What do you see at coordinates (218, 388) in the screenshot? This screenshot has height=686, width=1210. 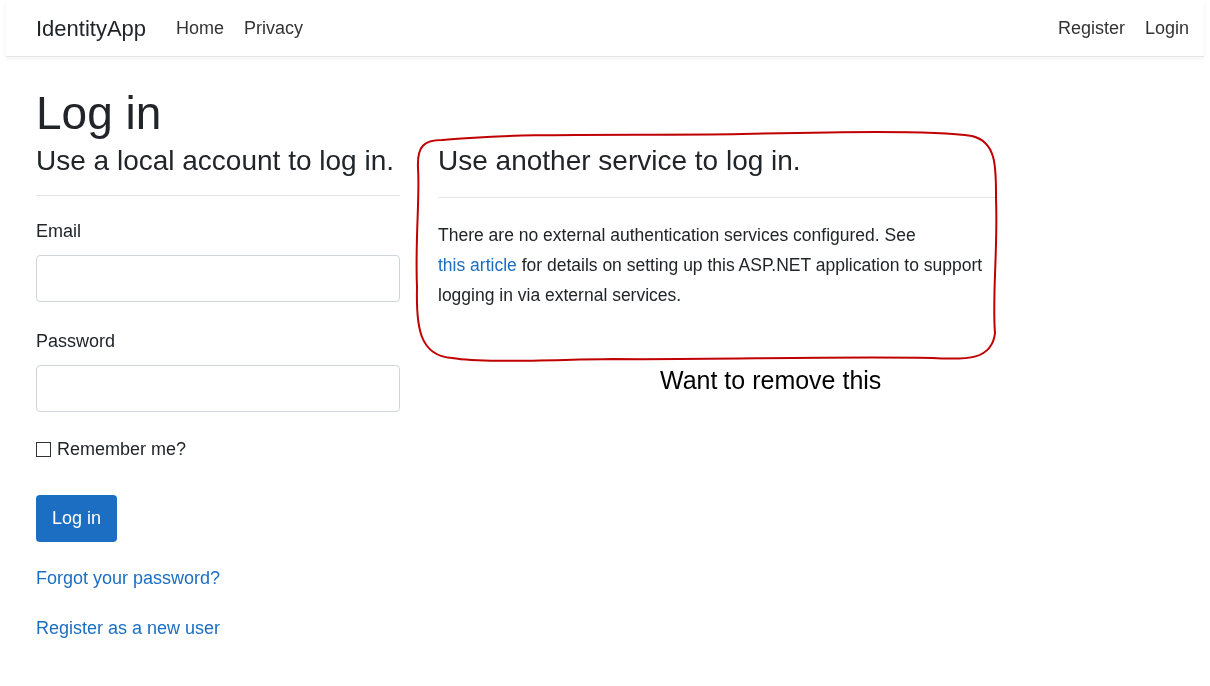 I see `password-field` at bounding box center [218, 388].